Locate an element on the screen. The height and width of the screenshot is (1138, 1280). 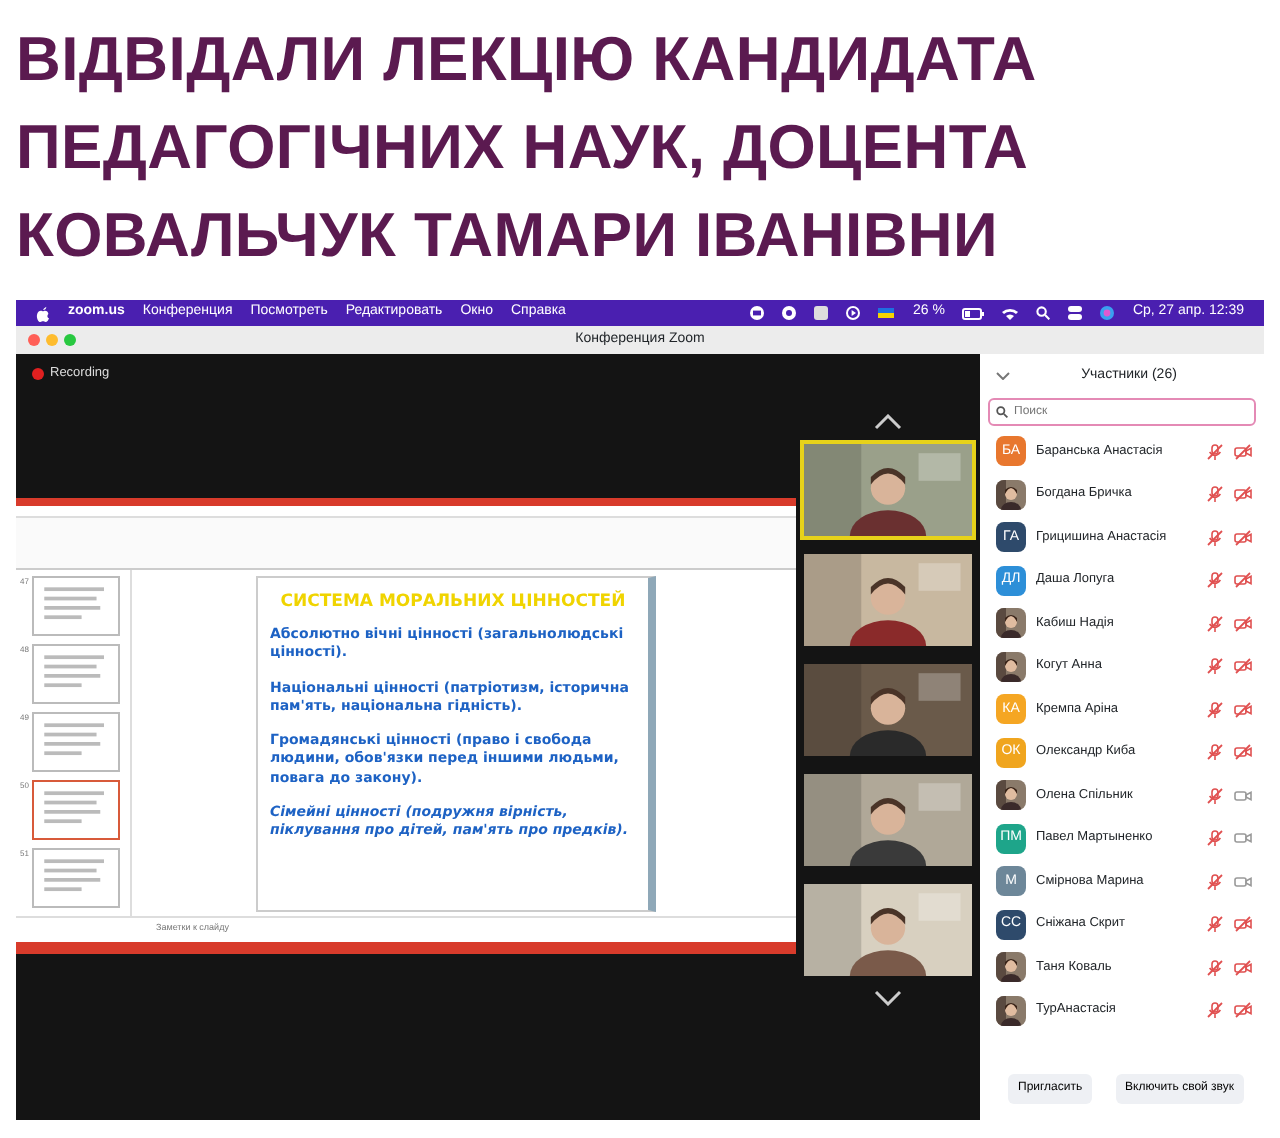
slide-title: СИСТЕМА МОРАЛЬНИХ ЦІННОСТЕЙ is located at coordinates (453, 602).